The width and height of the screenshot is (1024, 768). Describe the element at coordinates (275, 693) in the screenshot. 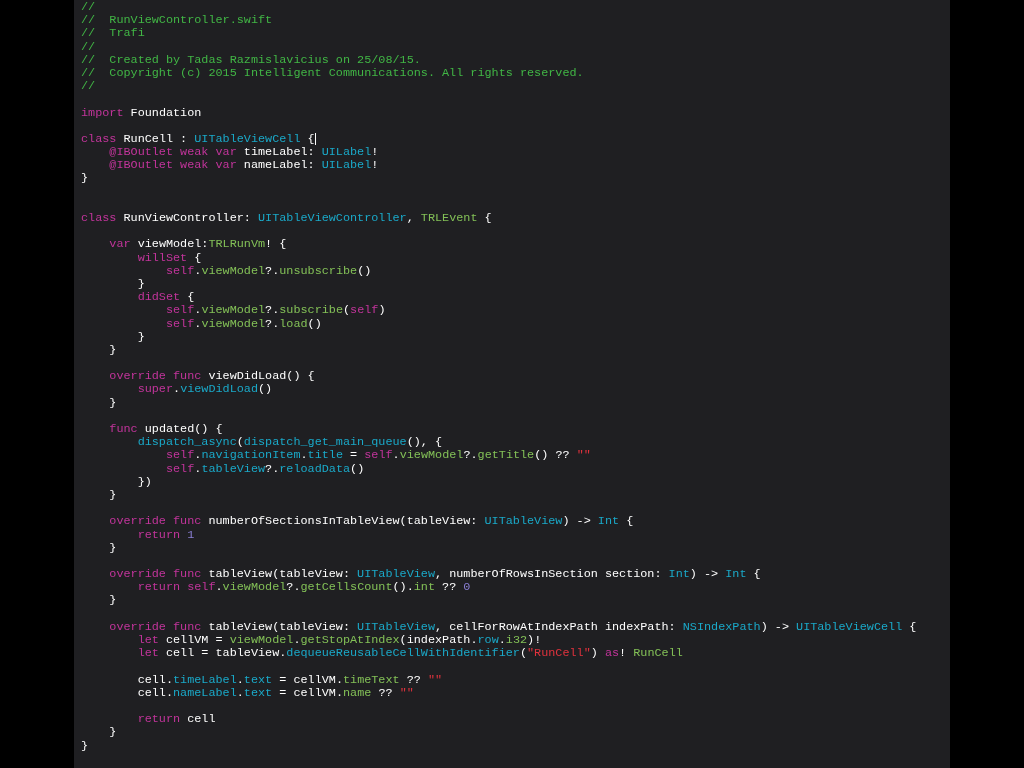

I see `code-line: cell.nameLabel.text = cellVM.name ?? ""` at that location.